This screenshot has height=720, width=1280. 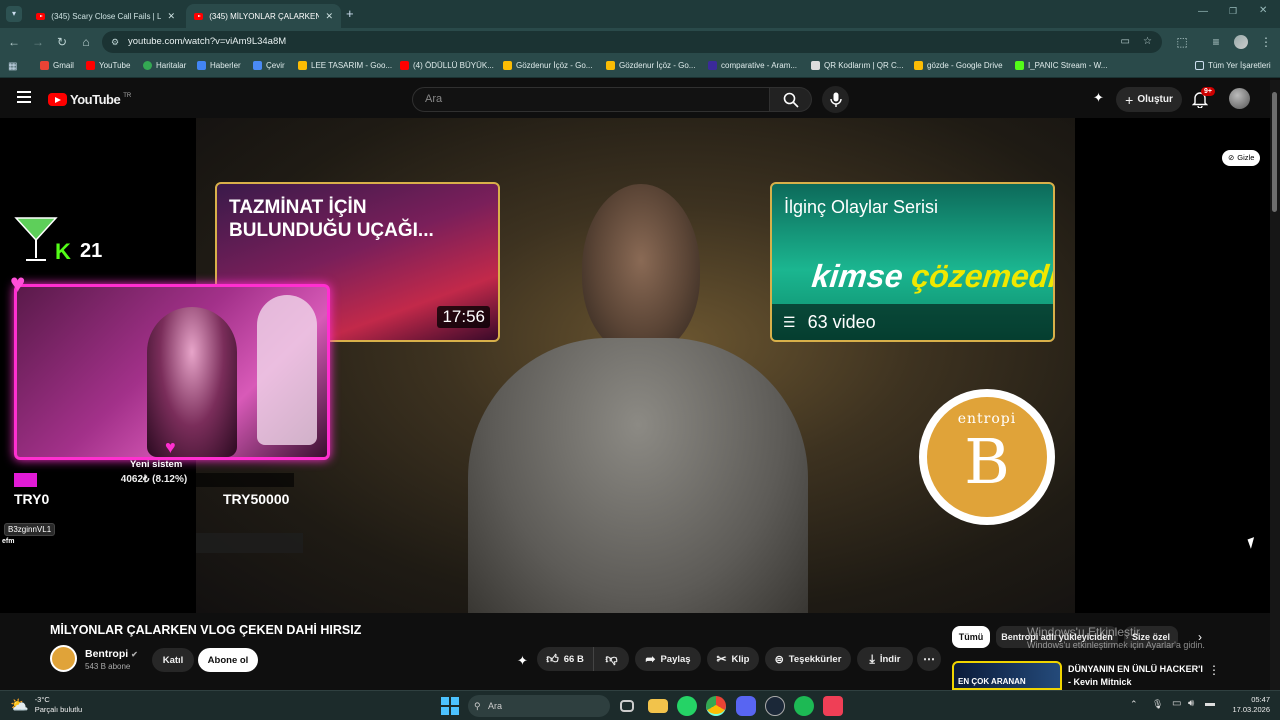 What do you see at coordinates (1231, 157) in the screenshot?
I see `eye-off-icon: ⊘` at bounding box center [1231, 157].